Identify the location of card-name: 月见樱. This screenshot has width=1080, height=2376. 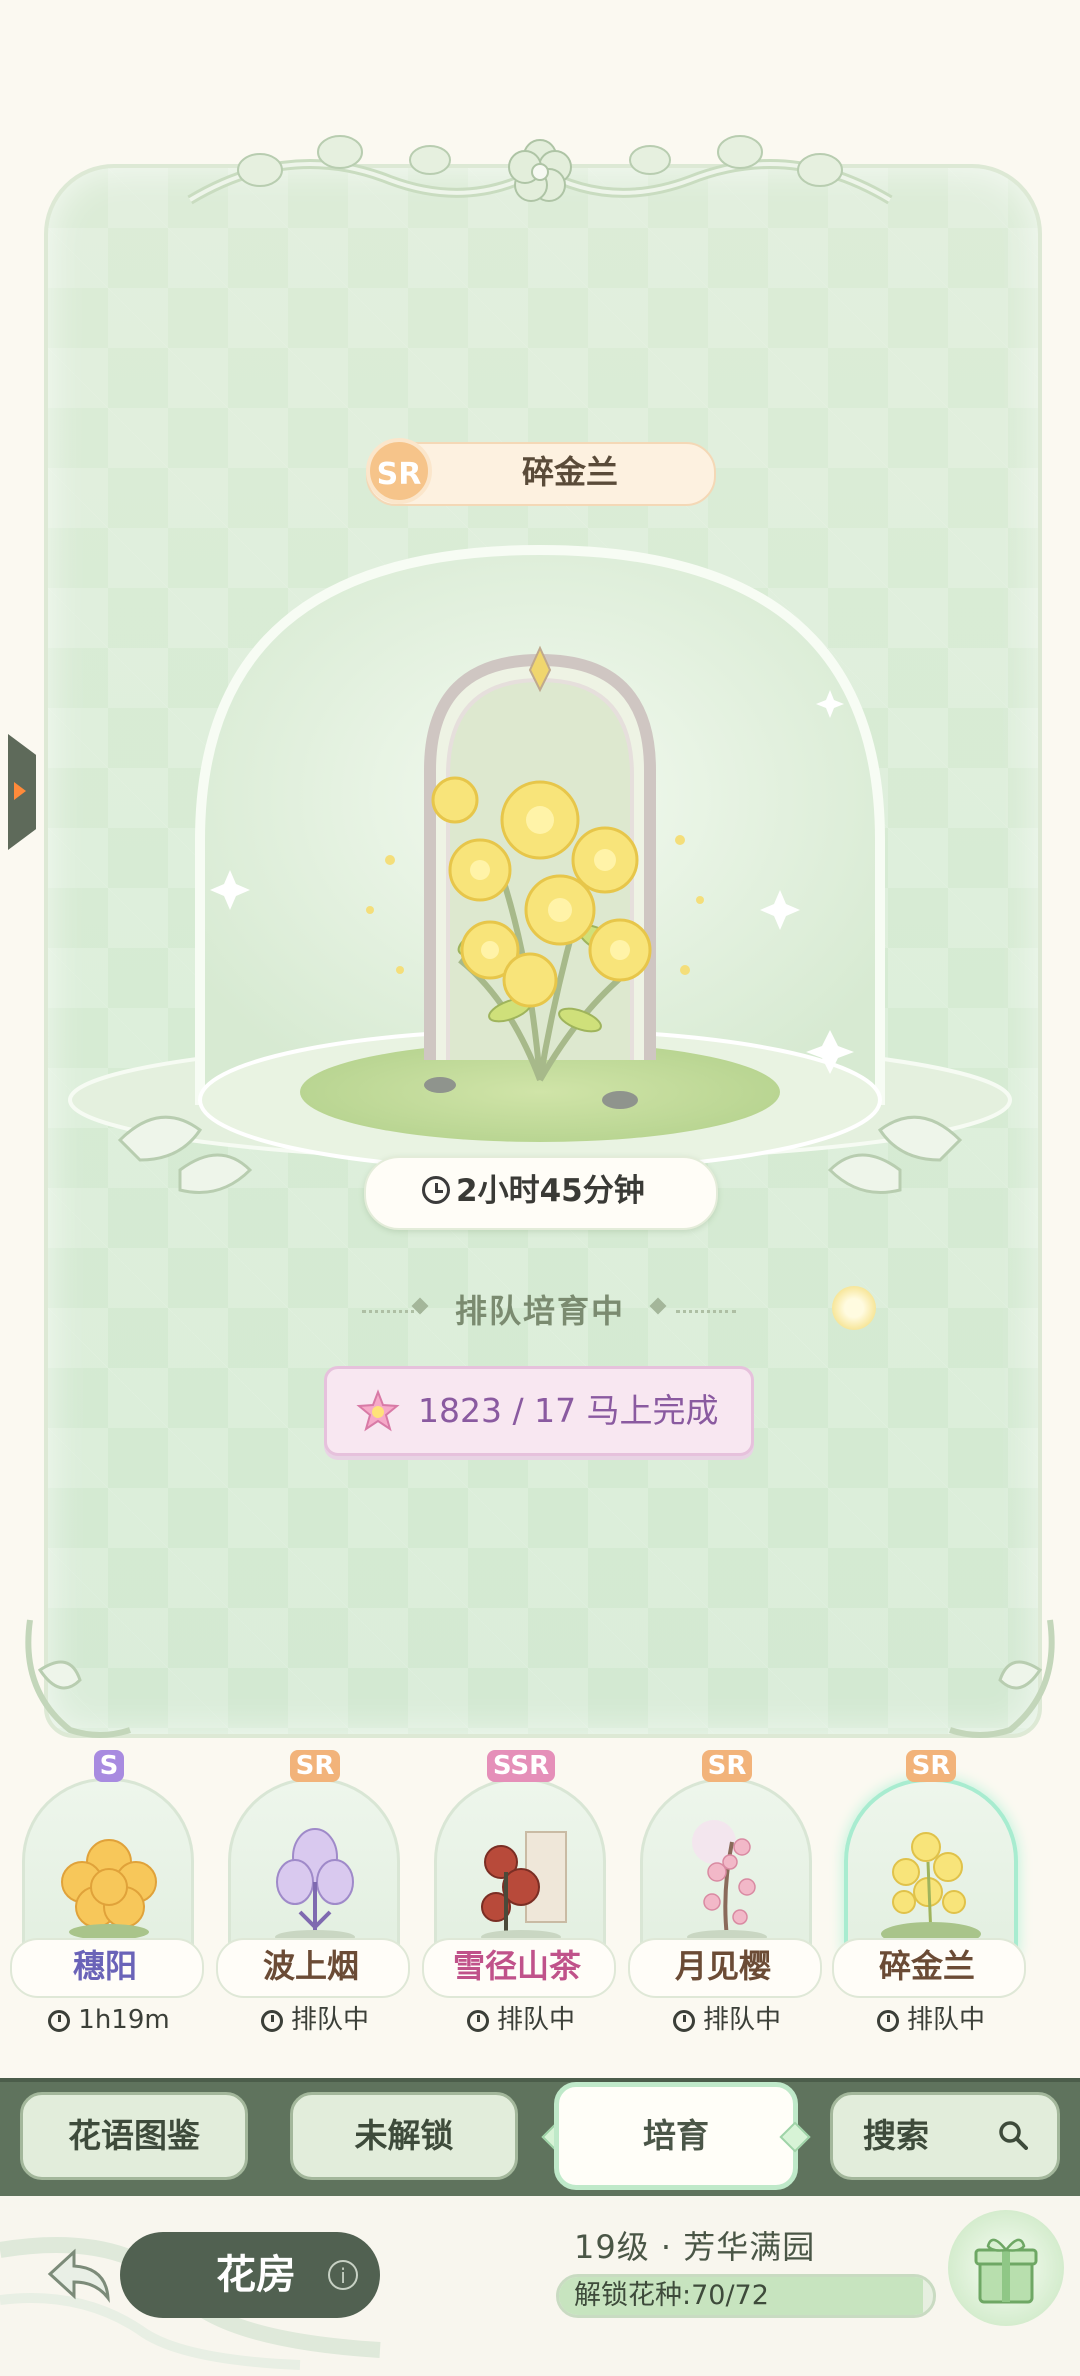
(722, 1966).